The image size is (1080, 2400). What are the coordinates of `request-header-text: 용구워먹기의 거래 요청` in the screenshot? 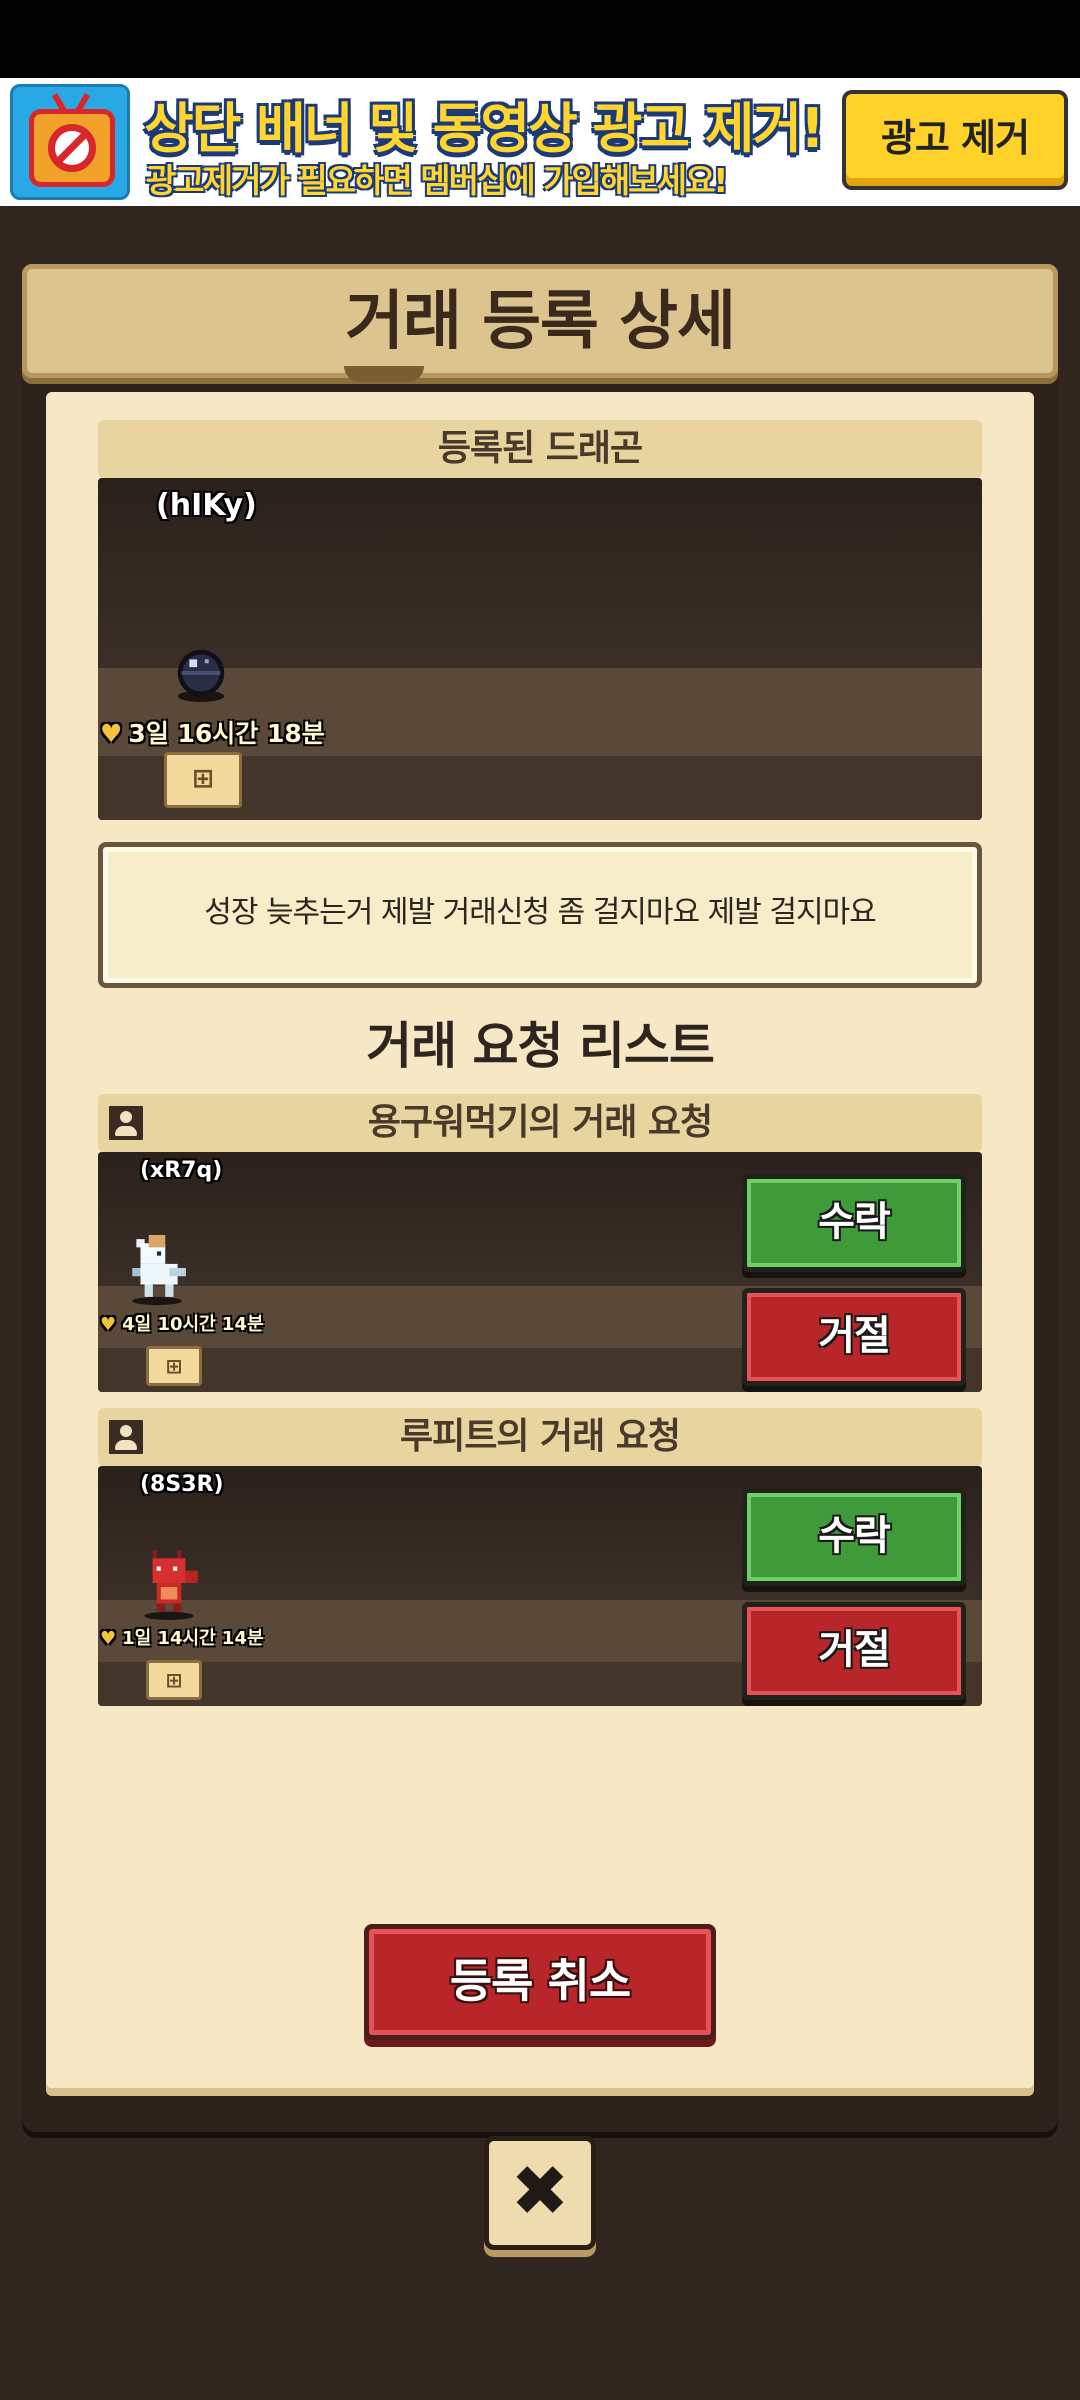 It's located at (540, 1122).